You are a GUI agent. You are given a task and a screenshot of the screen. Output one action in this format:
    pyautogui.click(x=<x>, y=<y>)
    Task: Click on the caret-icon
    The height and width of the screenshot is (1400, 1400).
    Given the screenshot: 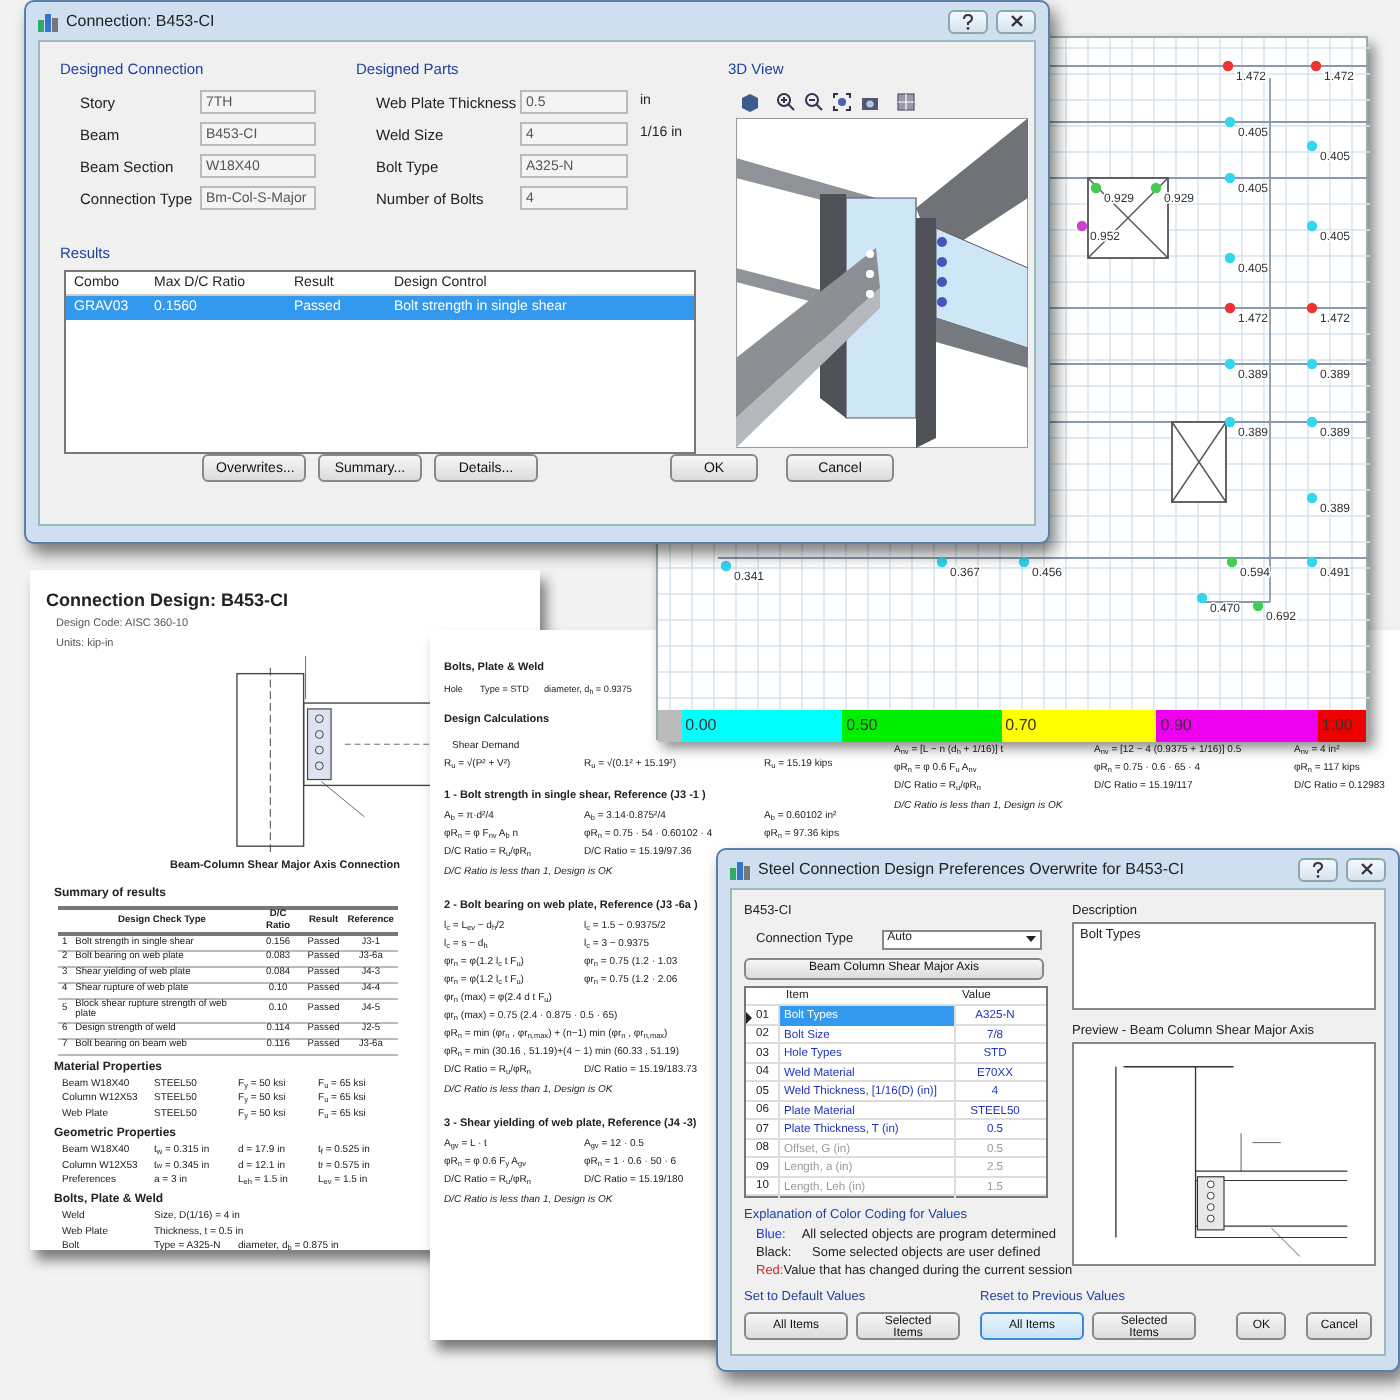 What is the action you would take?
    pyautogui.click(x=1030, y=939)
    